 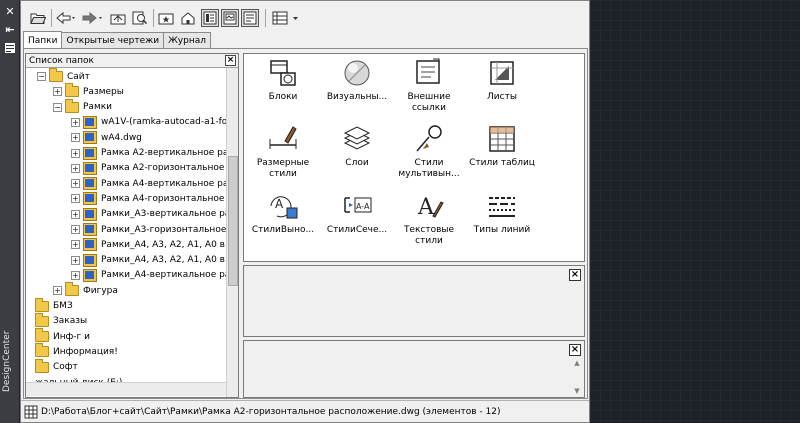 What do you see at coordinates (56, 366) in the screenshot?
I see `tree-item-folder: Софт` at bounding box center [56, 366].